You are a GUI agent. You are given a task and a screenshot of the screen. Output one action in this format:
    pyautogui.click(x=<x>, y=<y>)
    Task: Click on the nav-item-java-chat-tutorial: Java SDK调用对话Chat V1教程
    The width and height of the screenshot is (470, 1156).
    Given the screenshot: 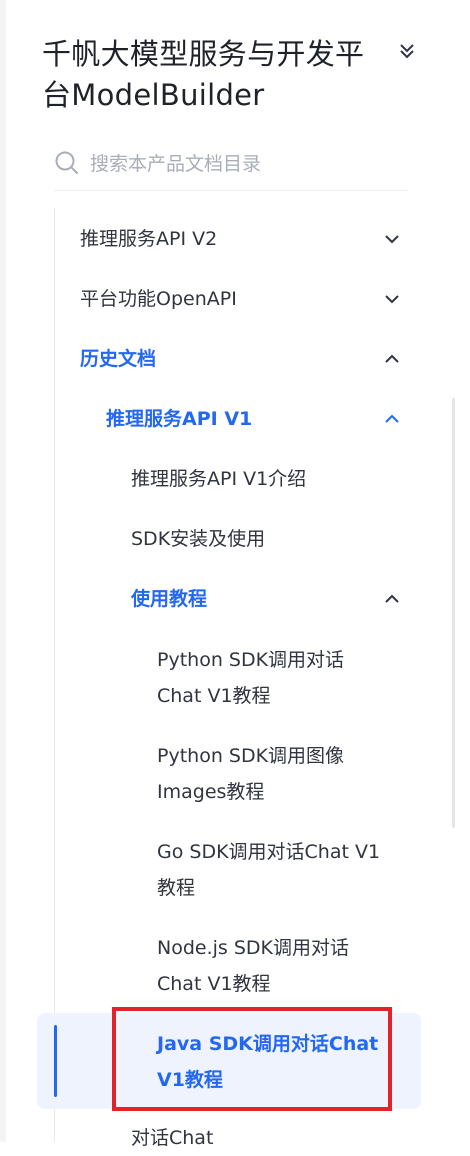 What is the action you would take?
    pyautogui.click(x=272, y=1062)
    